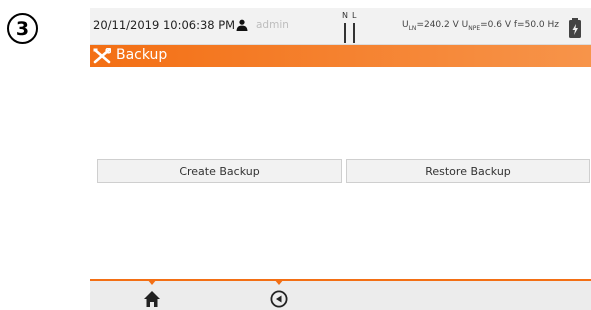 This screenshot has height=310, width=591. Describe the element at coordinates (152, 282) in the screenshot. I see `home-marker-icon` at that location.